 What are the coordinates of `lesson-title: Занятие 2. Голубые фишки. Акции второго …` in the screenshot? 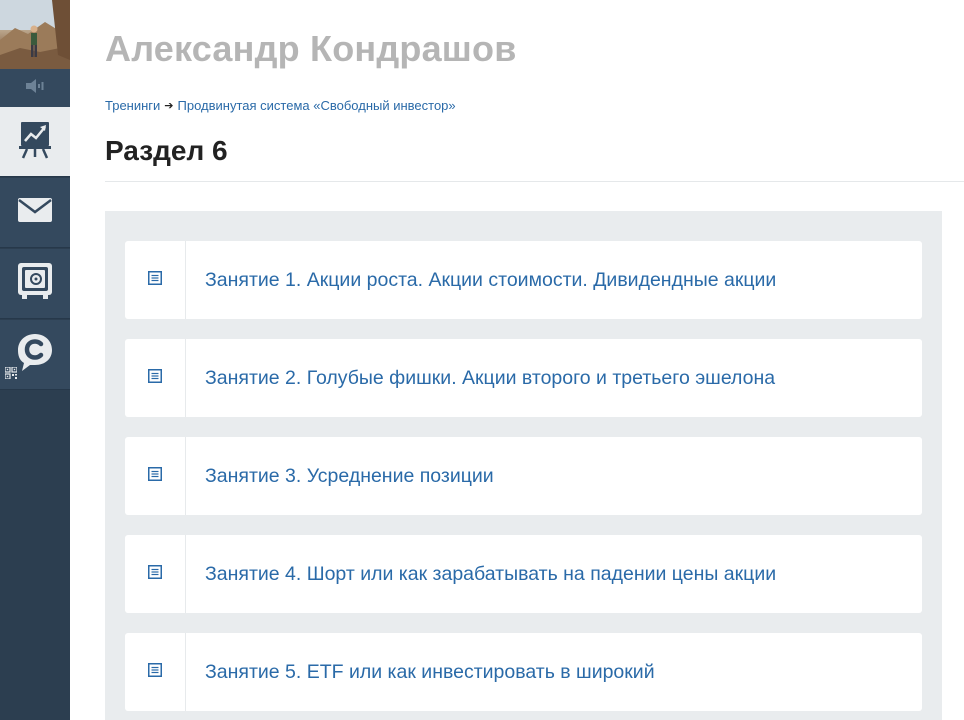 It's located at (480, 378).